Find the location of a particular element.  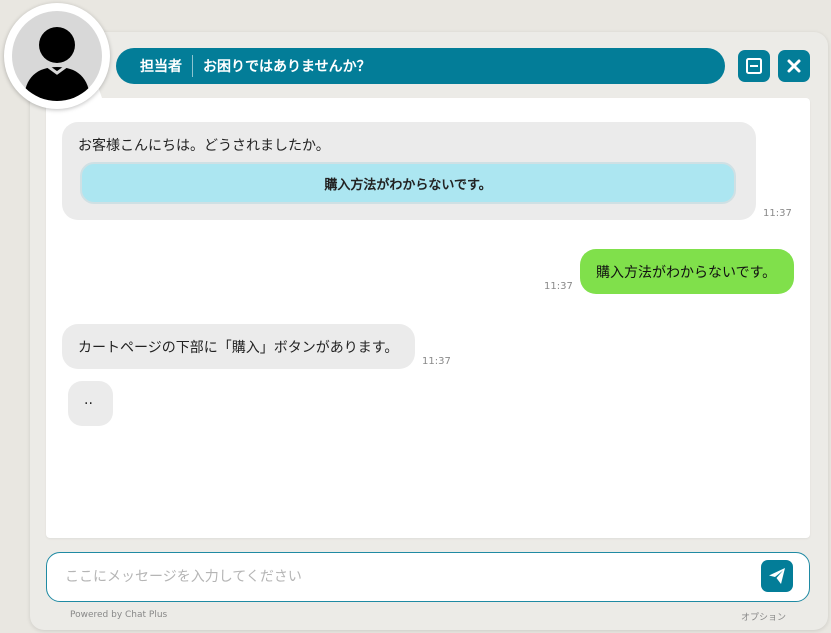

agent-message: カートページの下部に「購入」ボタンがあります。 is located at coordinates (238, 346).